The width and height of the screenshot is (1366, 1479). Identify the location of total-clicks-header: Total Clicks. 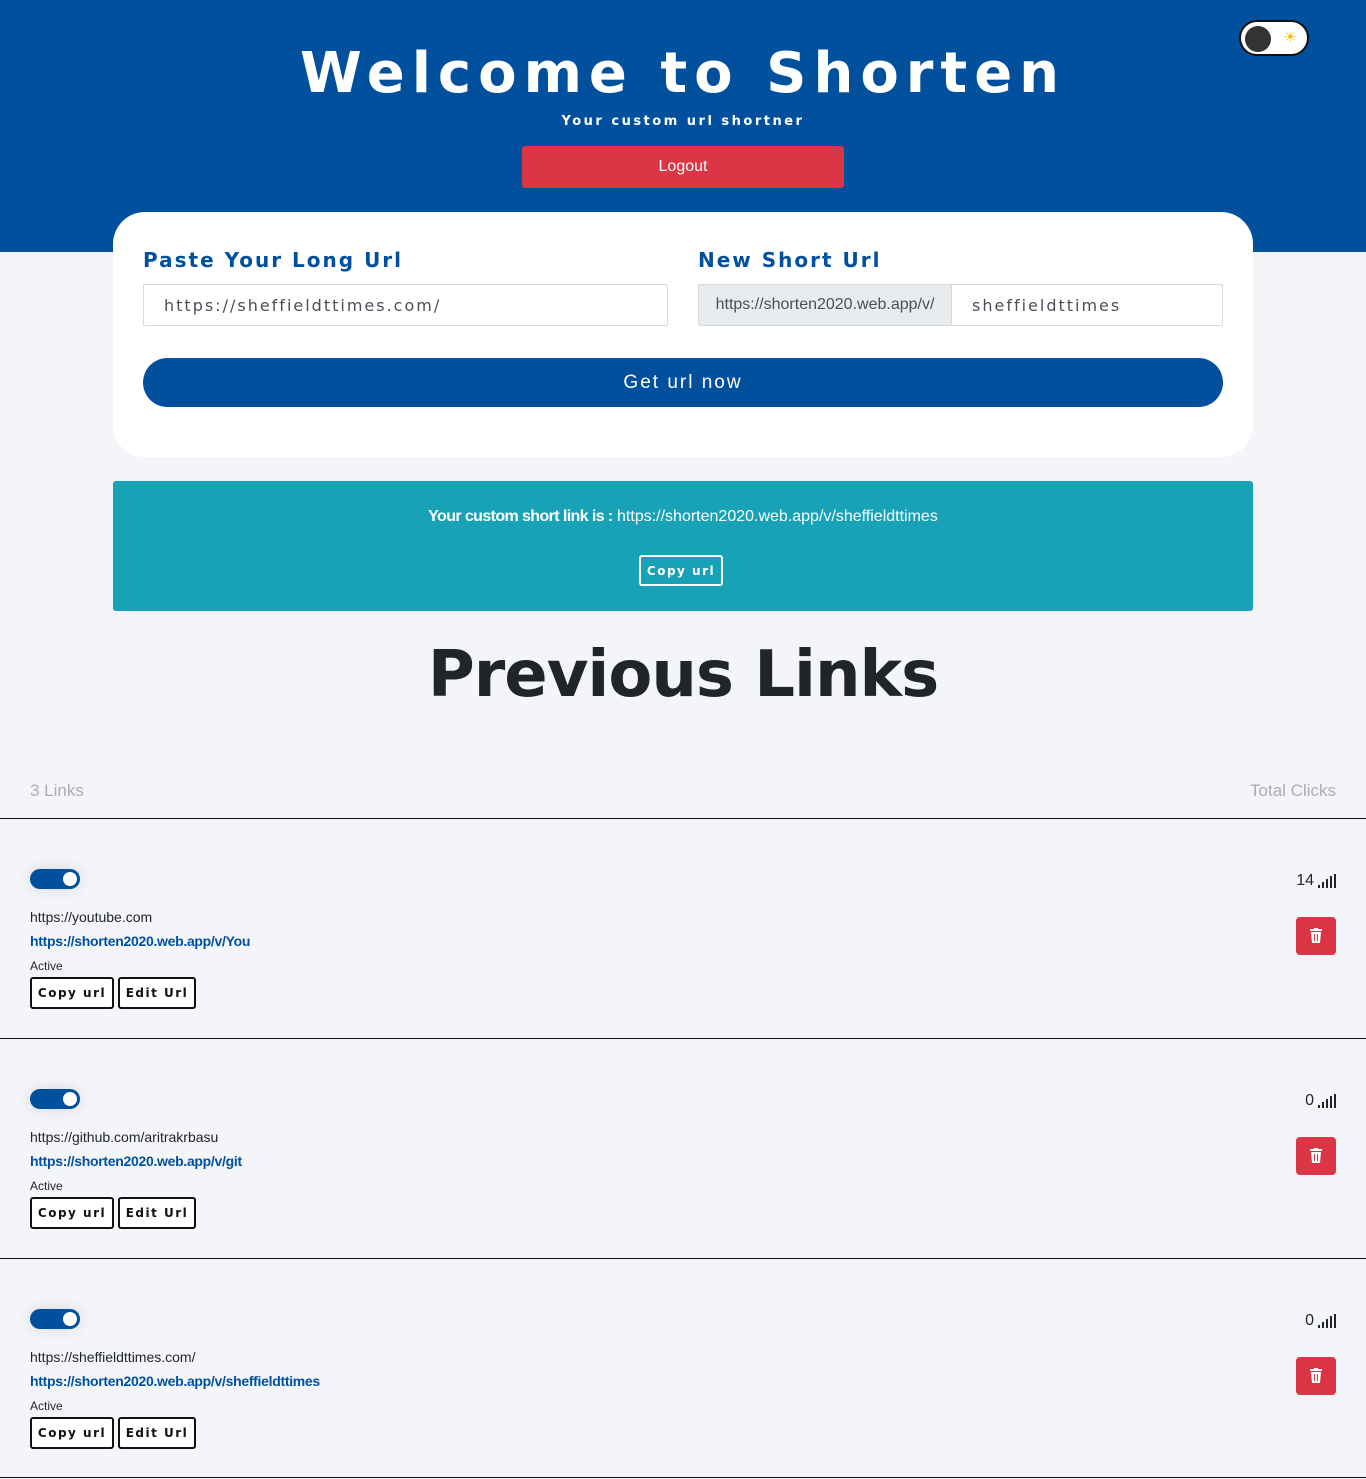
(1293, 790).